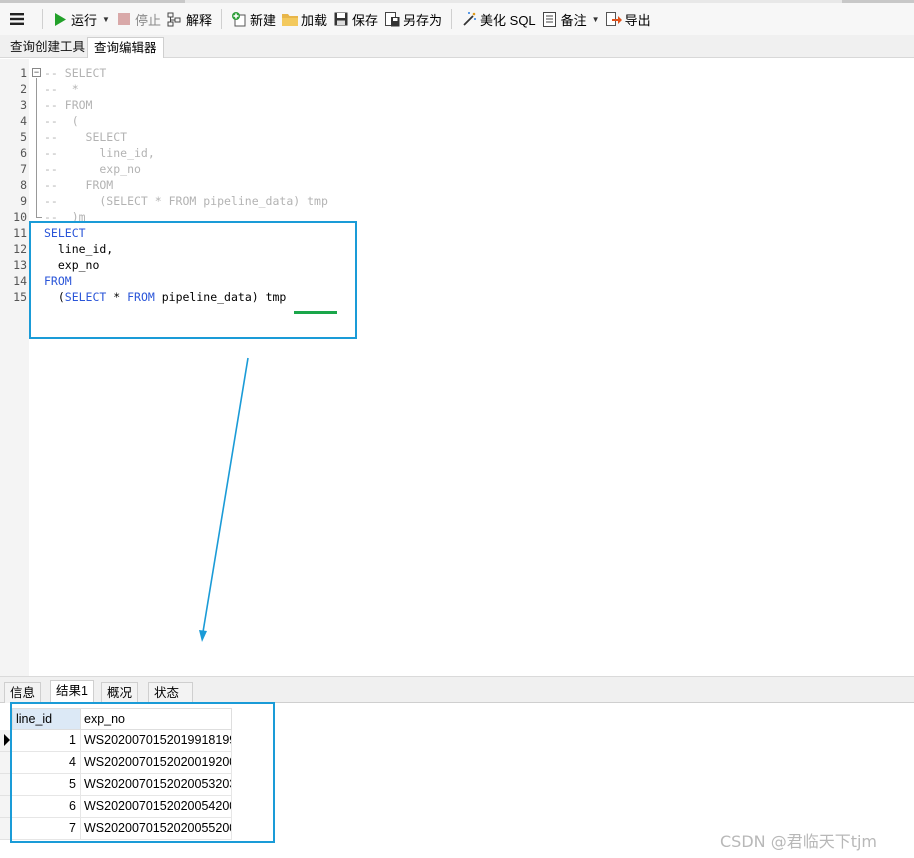 The width and height of the screenshot is (914, 858). Describe the element at coordinates (142, 772) in the screenshot. I see `result-highlight-box` at that location.